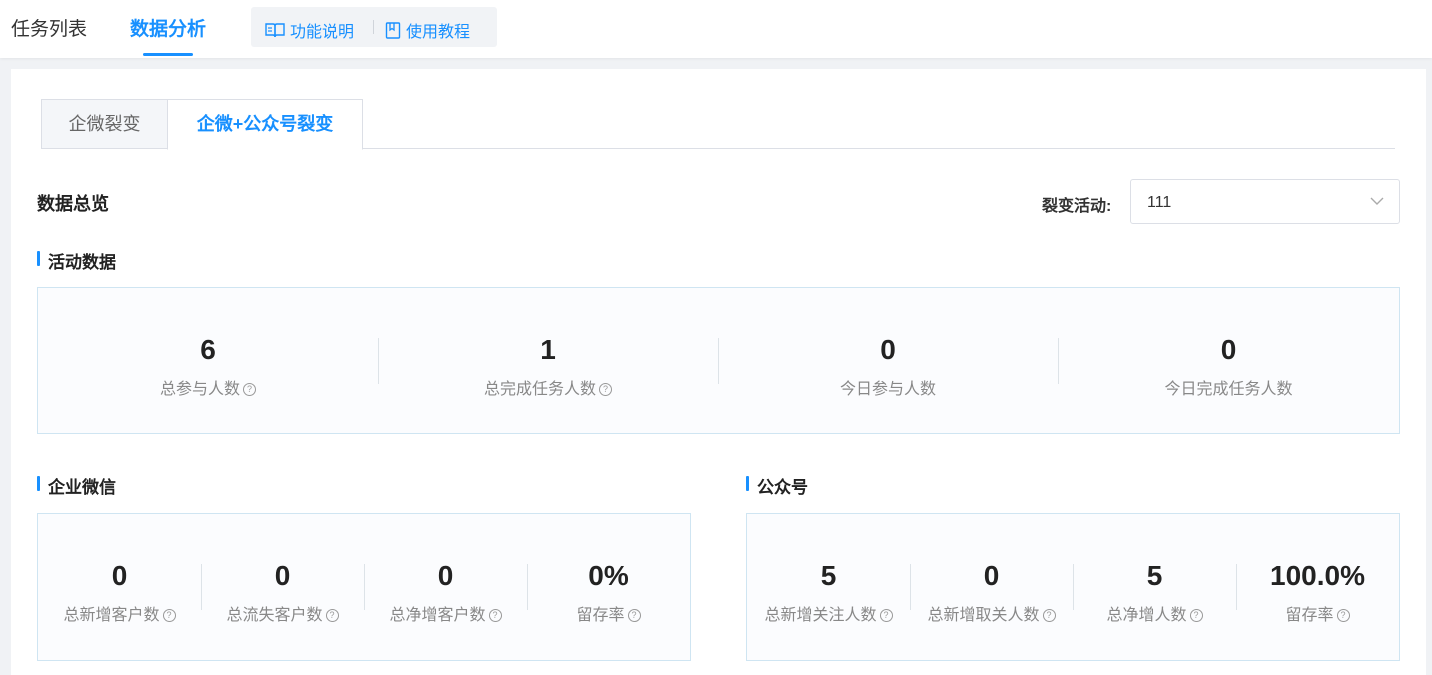 Image resolution: width=1432 pixels, height=675 pixels. I want to click on stat-label: 总净增客户数?, so click(445, 613).